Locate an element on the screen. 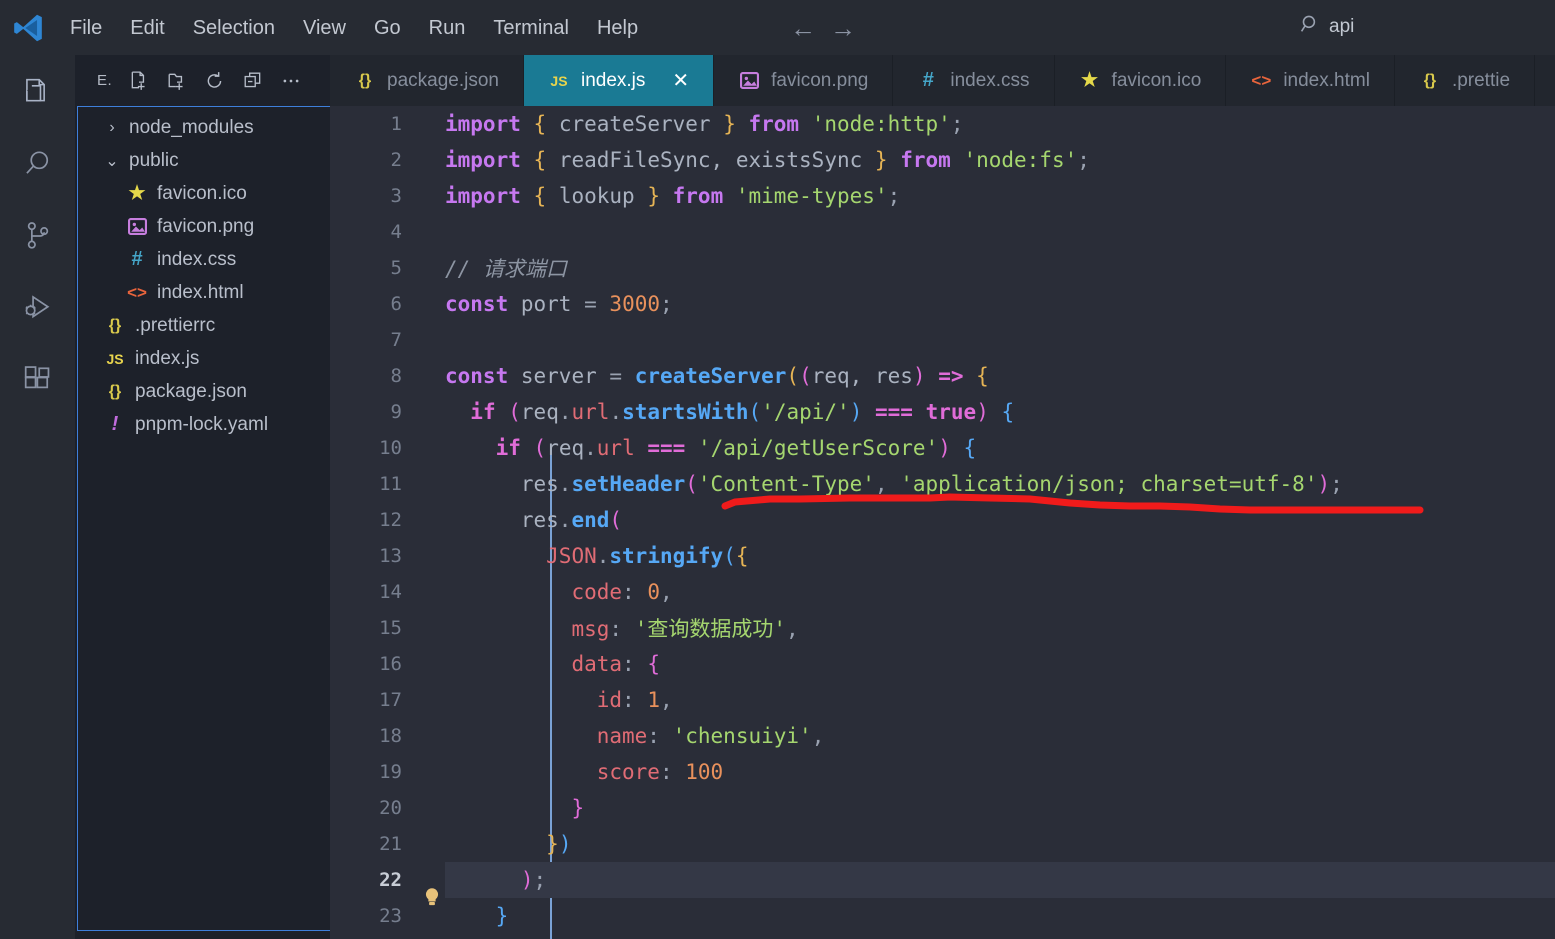 The width and height of the screenshot is (1555, 939). code-line: 7 is located at coordinates (942, 340).